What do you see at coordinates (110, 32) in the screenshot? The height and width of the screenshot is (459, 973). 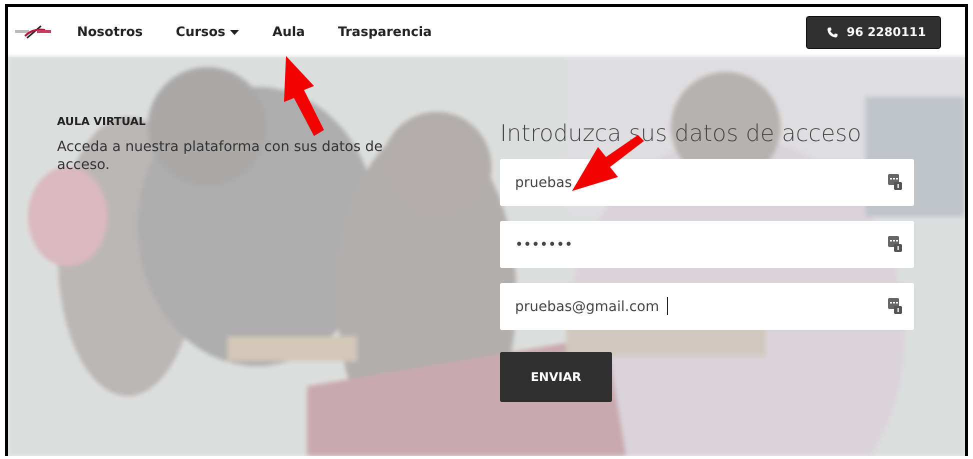 I see `nav-link: Nosotros` at bounding box center [110, 32].